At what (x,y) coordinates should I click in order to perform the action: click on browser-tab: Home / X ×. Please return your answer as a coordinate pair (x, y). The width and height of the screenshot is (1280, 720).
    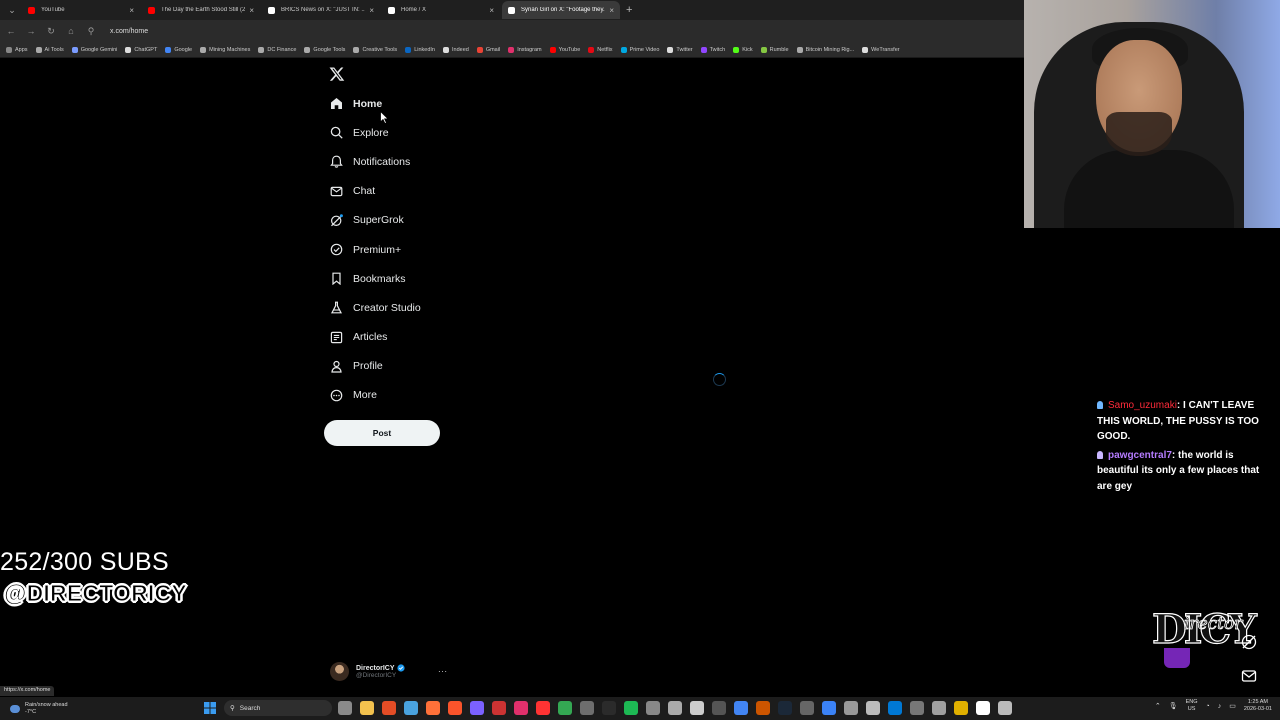
    Looking at the image, I should click on (441, 10).